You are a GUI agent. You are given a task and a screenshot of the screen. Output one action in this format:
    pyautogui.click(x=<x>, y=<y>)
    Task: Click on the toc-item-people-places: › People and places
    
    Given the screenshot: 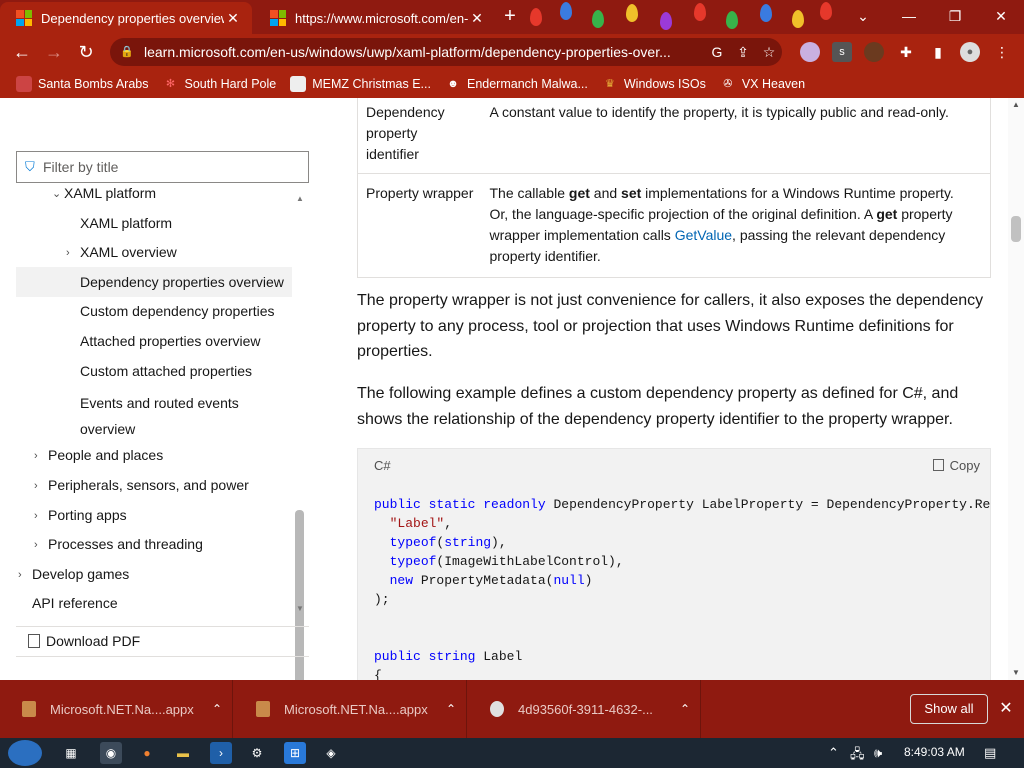 What is the action you would take?
    pyautogui.click(x=154, y=458)
    